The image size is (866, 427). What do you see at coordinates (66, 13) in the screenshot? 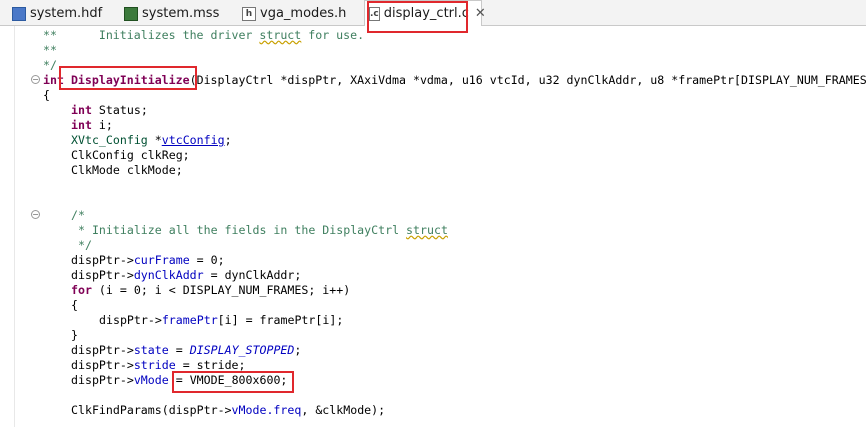
I see `tab-label: system.hdf` at bounding box center [66, 13].